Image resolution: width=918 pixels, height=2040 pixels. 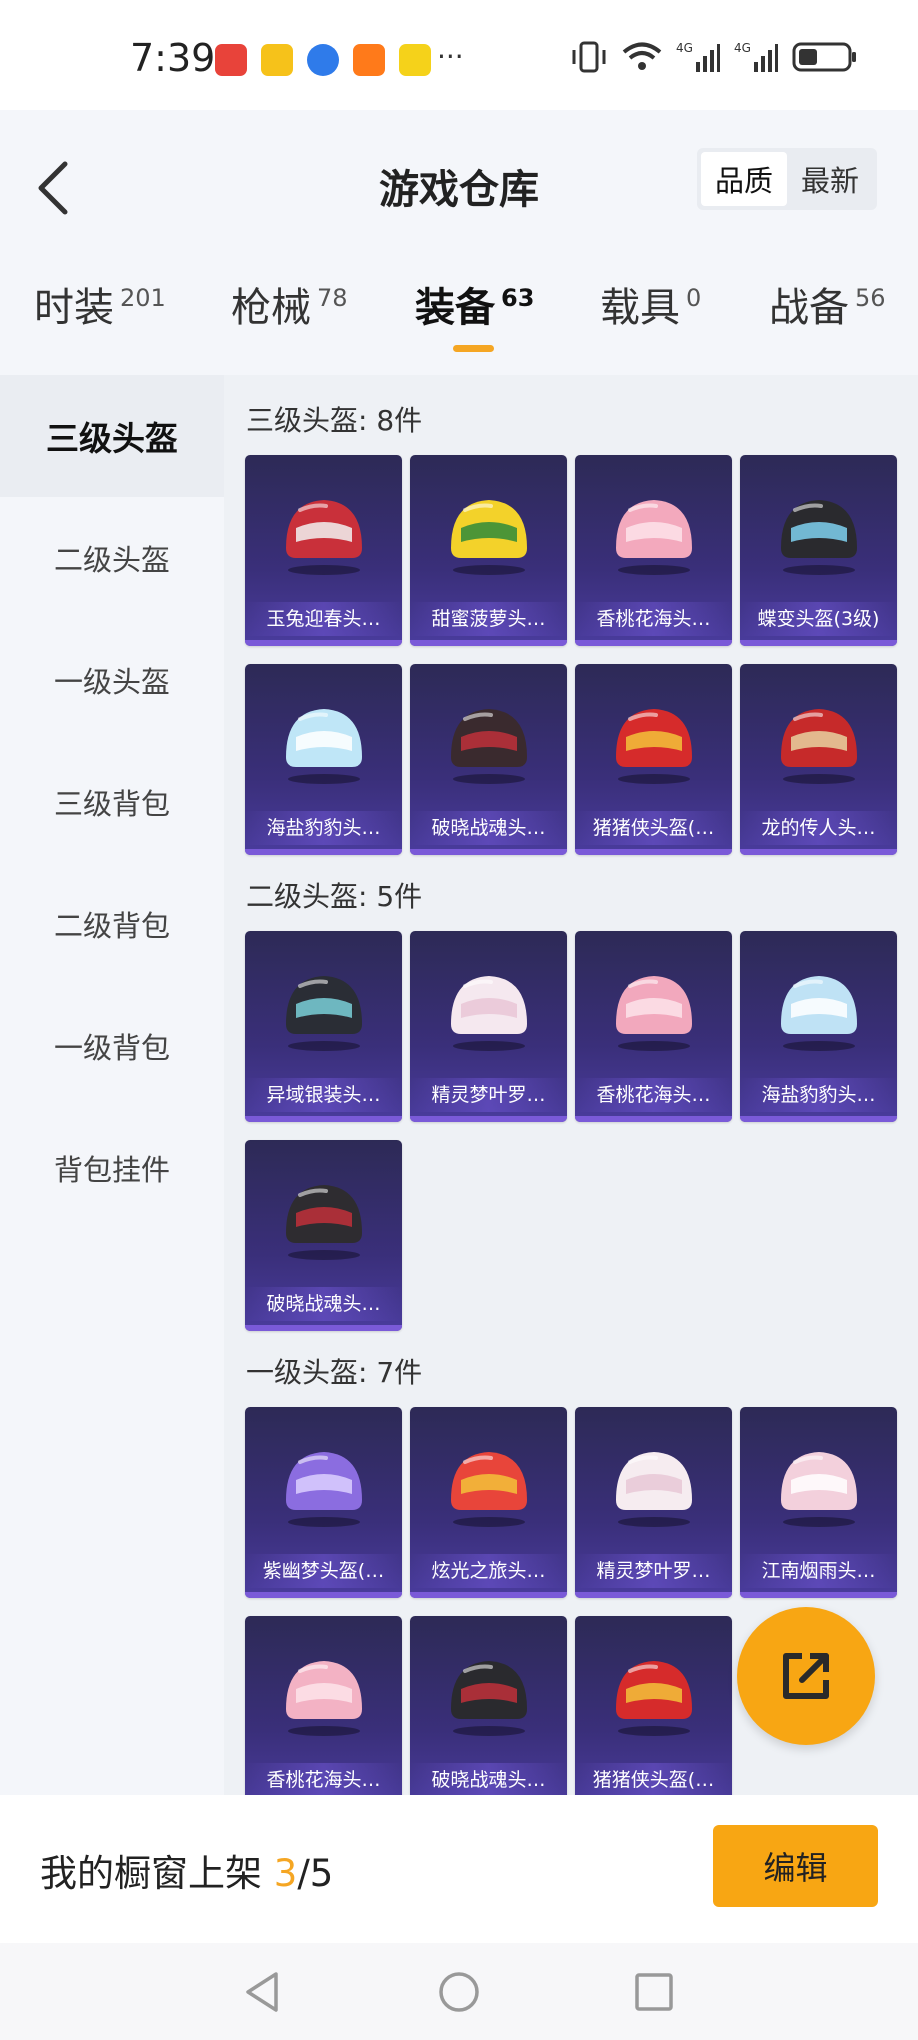 What do you see at coordinates (143, 298) in the screenshot?
I see `tab-count: 201` at bounding box center [143, 298].